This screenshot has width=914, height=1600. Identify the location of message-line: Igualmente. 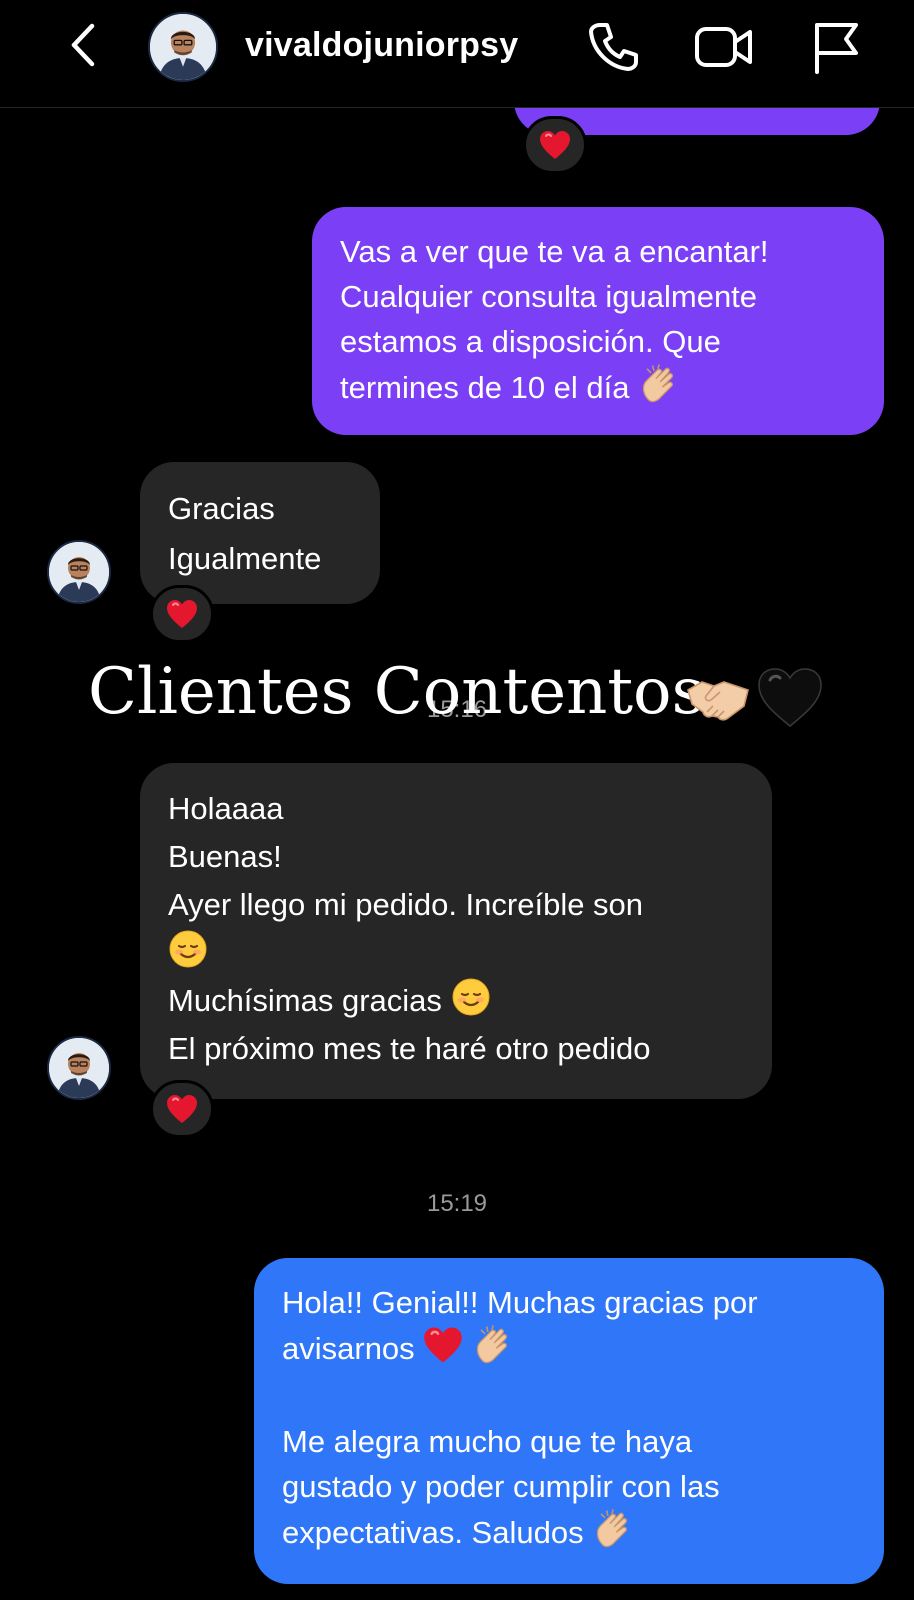
(245, 558).